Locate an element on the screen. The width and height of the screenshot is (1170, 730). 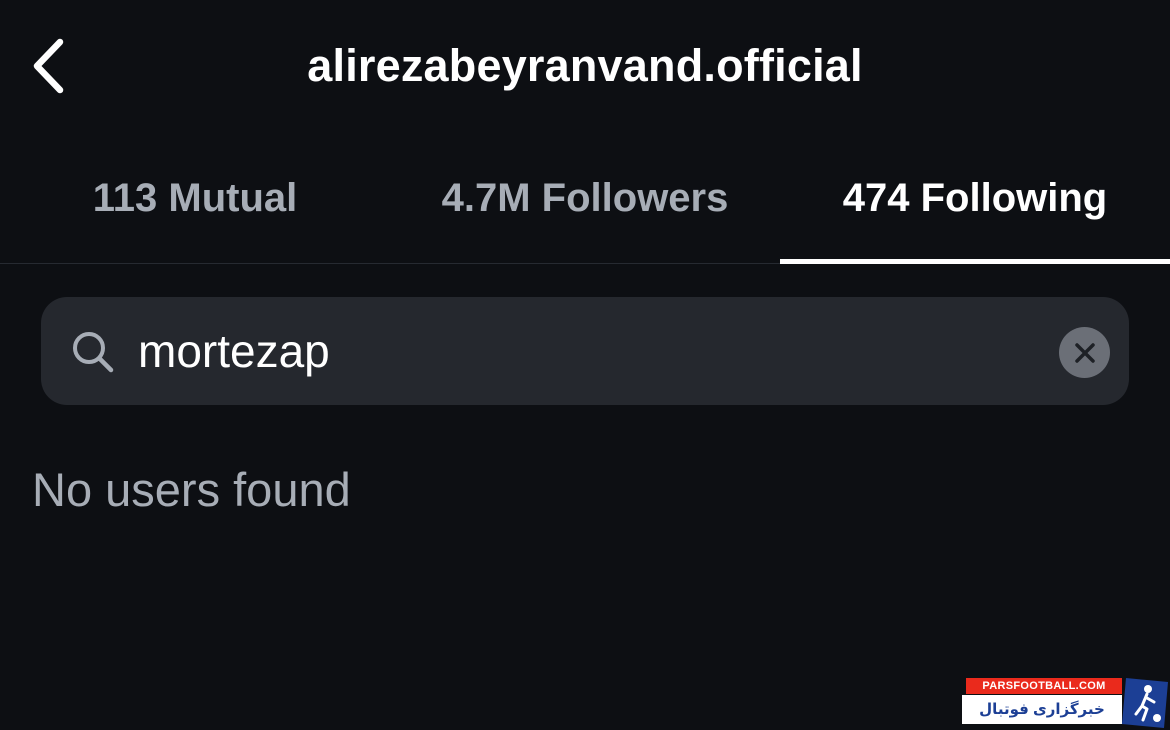
watermark-site: PARSFOOTBALL.COM is located at coordinates (1044, 686).